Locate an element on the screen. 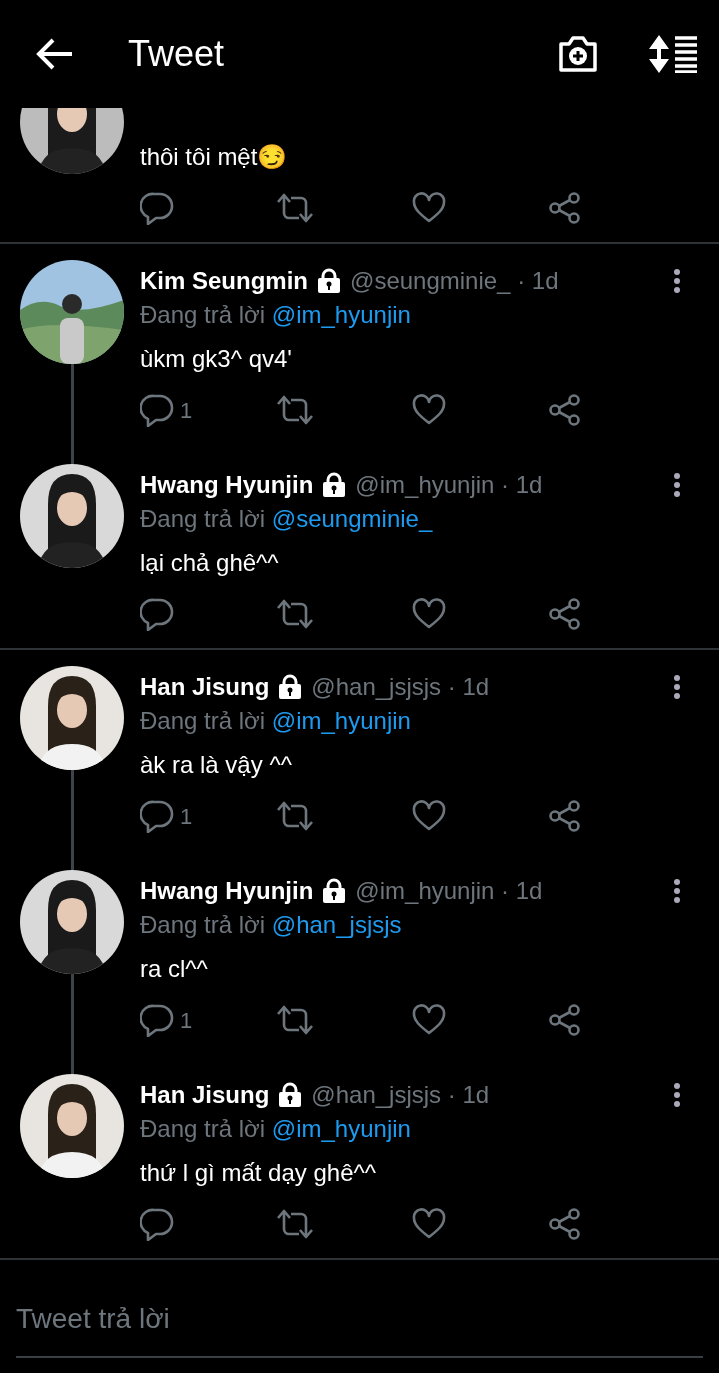  reply-field: Tweet trả lời is located at coordinates (359, 1323).